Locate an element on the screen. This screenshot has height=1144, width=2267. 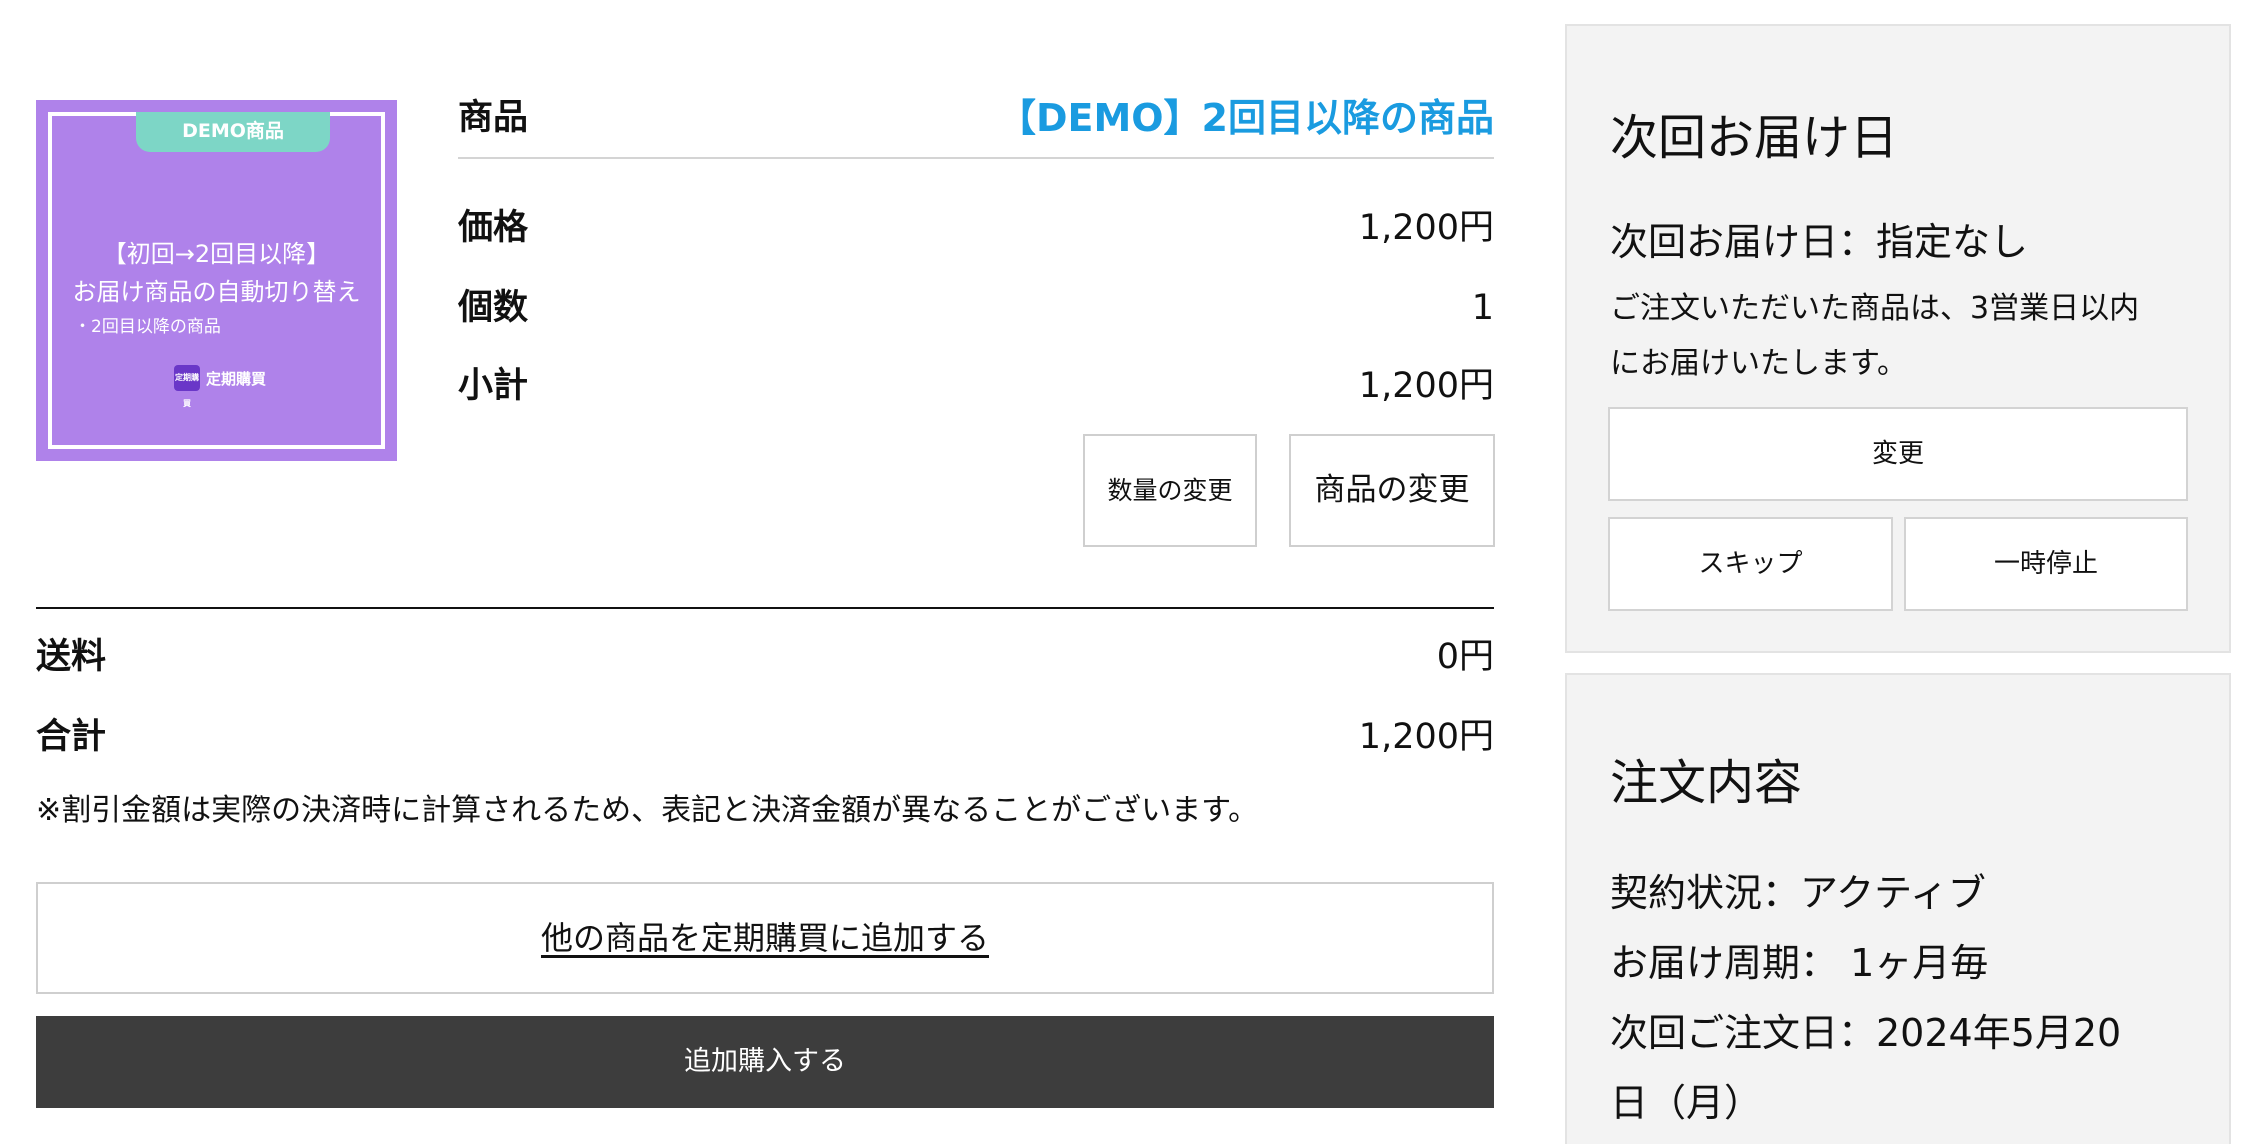
product-name-label: 商品 is located at coordinates (493, 118).